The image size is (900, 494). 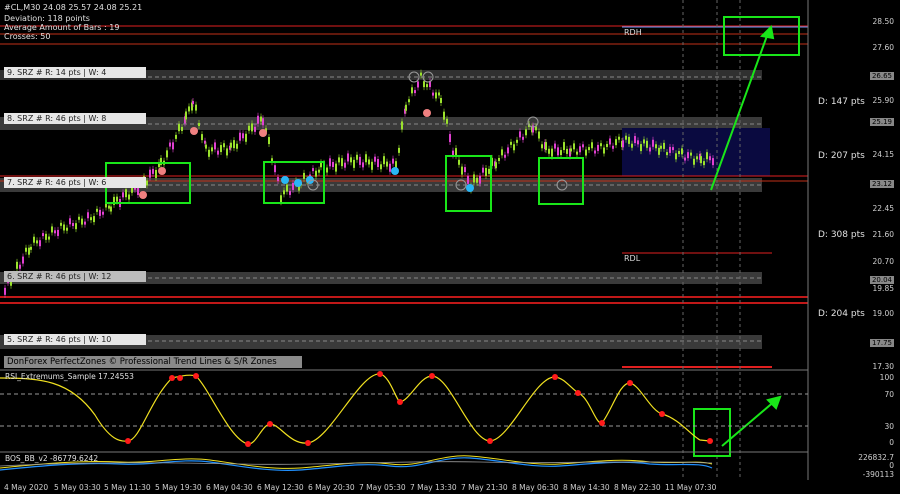 What do you see at coordinates (69, 376) in the screenshot?
I see `rsi-title: RSI_Extremums_Sample 17.24553` at bounding box center [69, 376].